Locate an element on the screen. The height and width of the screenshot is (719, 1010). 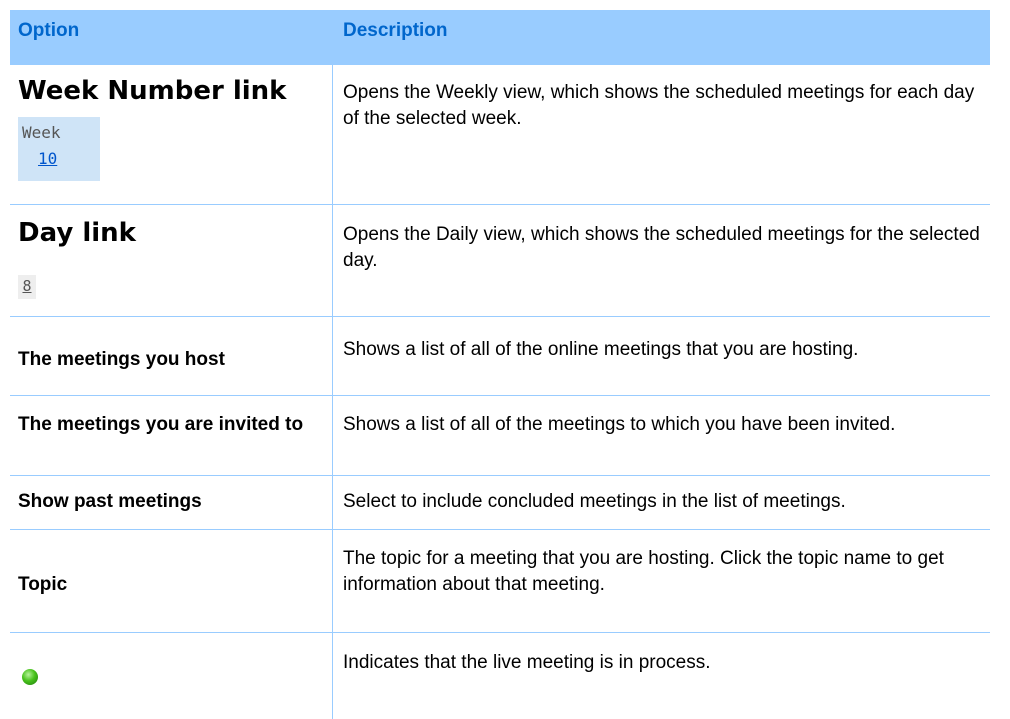
meetings-you-host-label: The meetings you host is located at coordinates (121, 359).